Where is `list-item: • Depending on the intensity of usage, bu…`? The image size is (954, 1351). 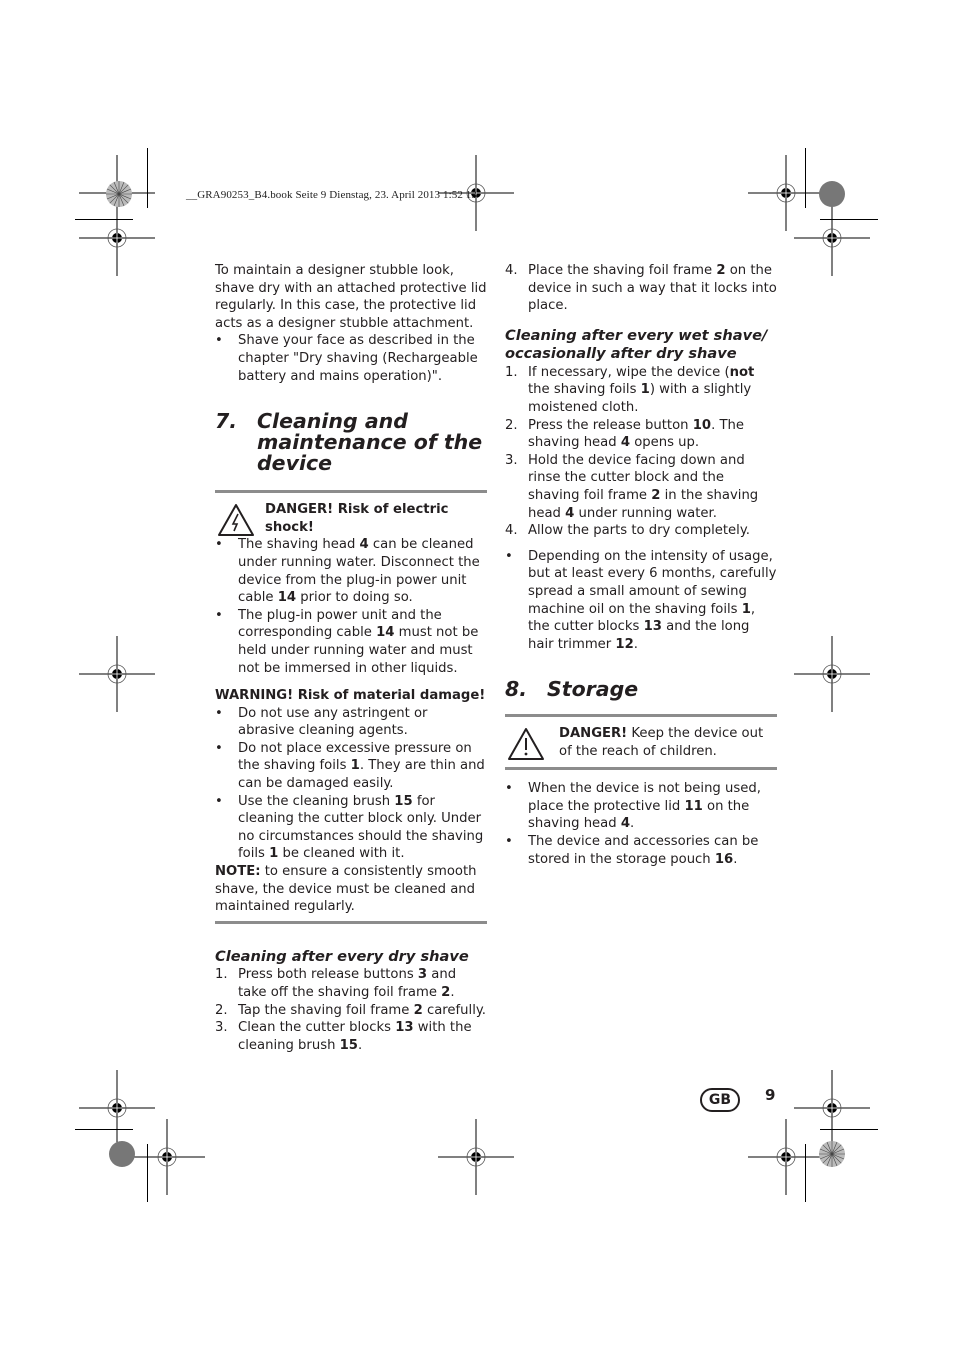 list-item: • Depending on the intensity of usage, bu… is located at coordinates (641, 600).